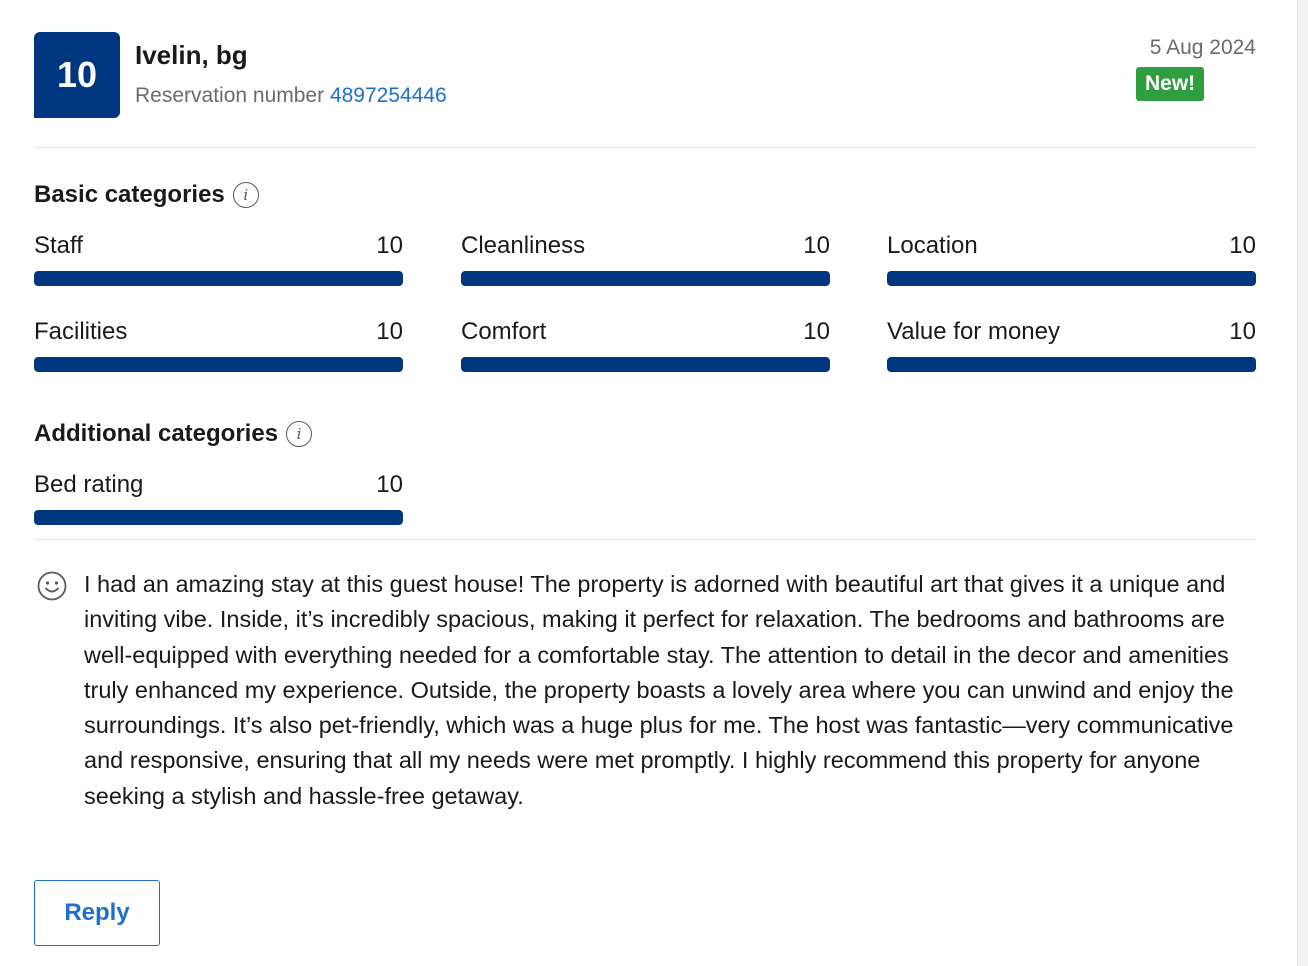 The image size is (1308, 966). Describe the element at coordinates (230, 95) in the screenshot. I see `reservation-label: Reservation number` at that location.